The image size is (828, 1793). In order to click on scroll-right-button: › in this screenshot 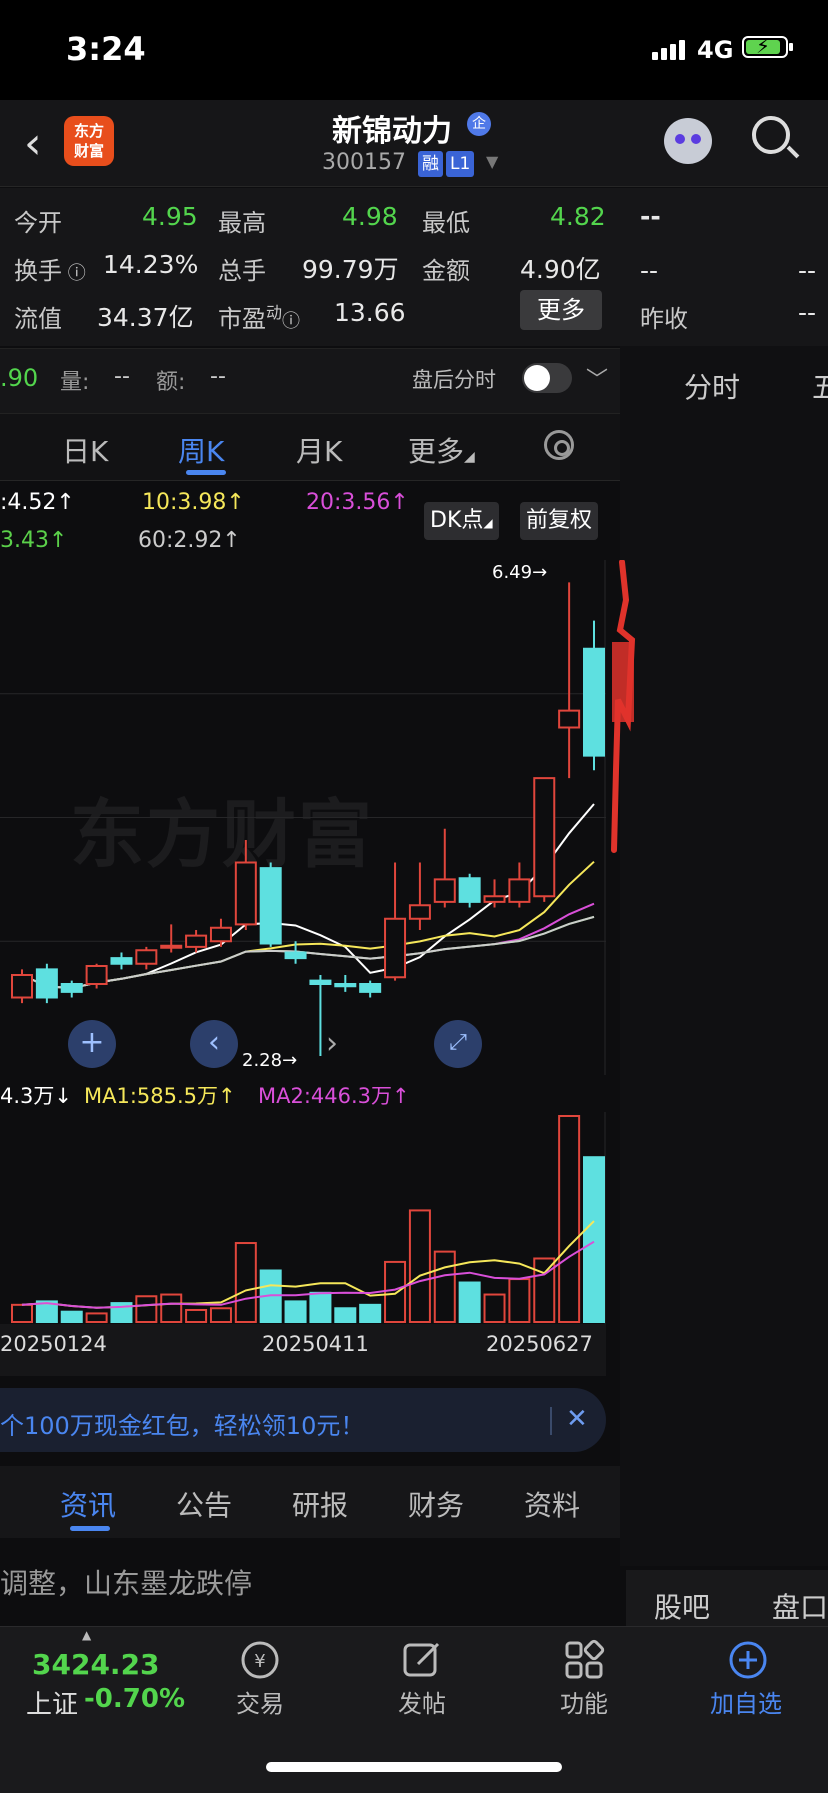, I will do `click(332, 1043)`.